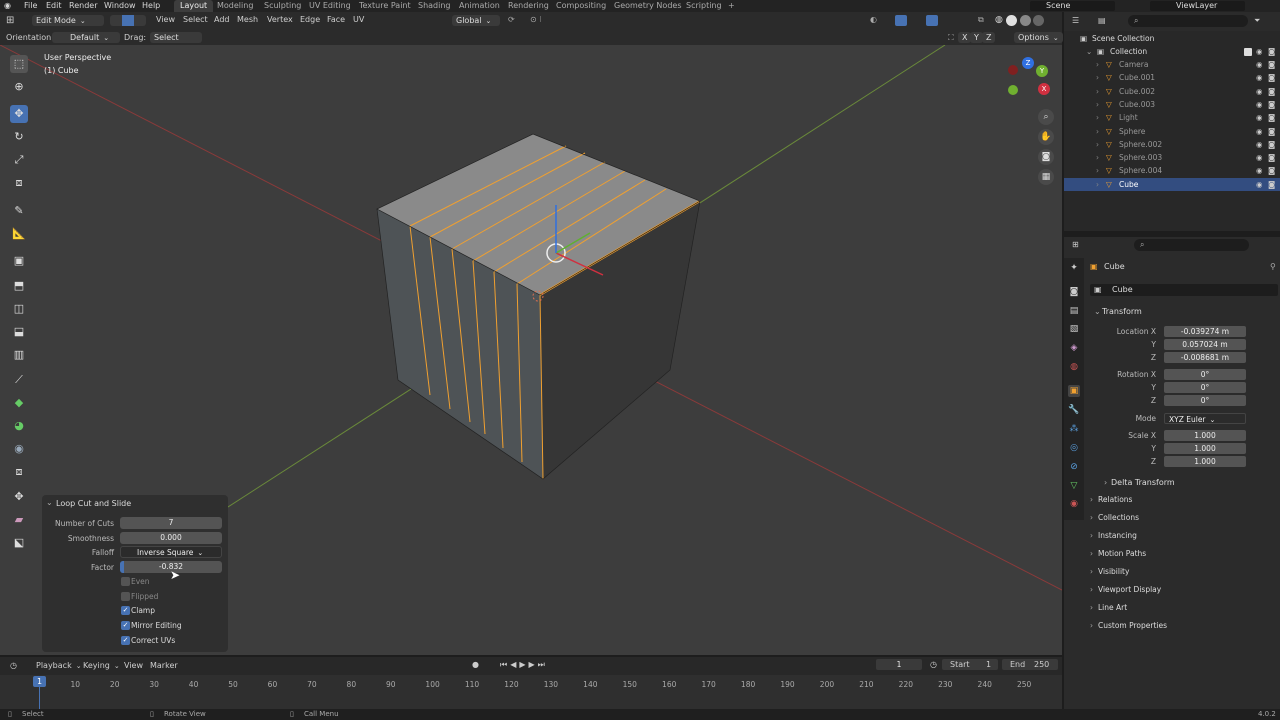 Image resolution: width=1280 pixels, height=720 pixels. I want to click on move-icon: ✥, so click(19, 114).